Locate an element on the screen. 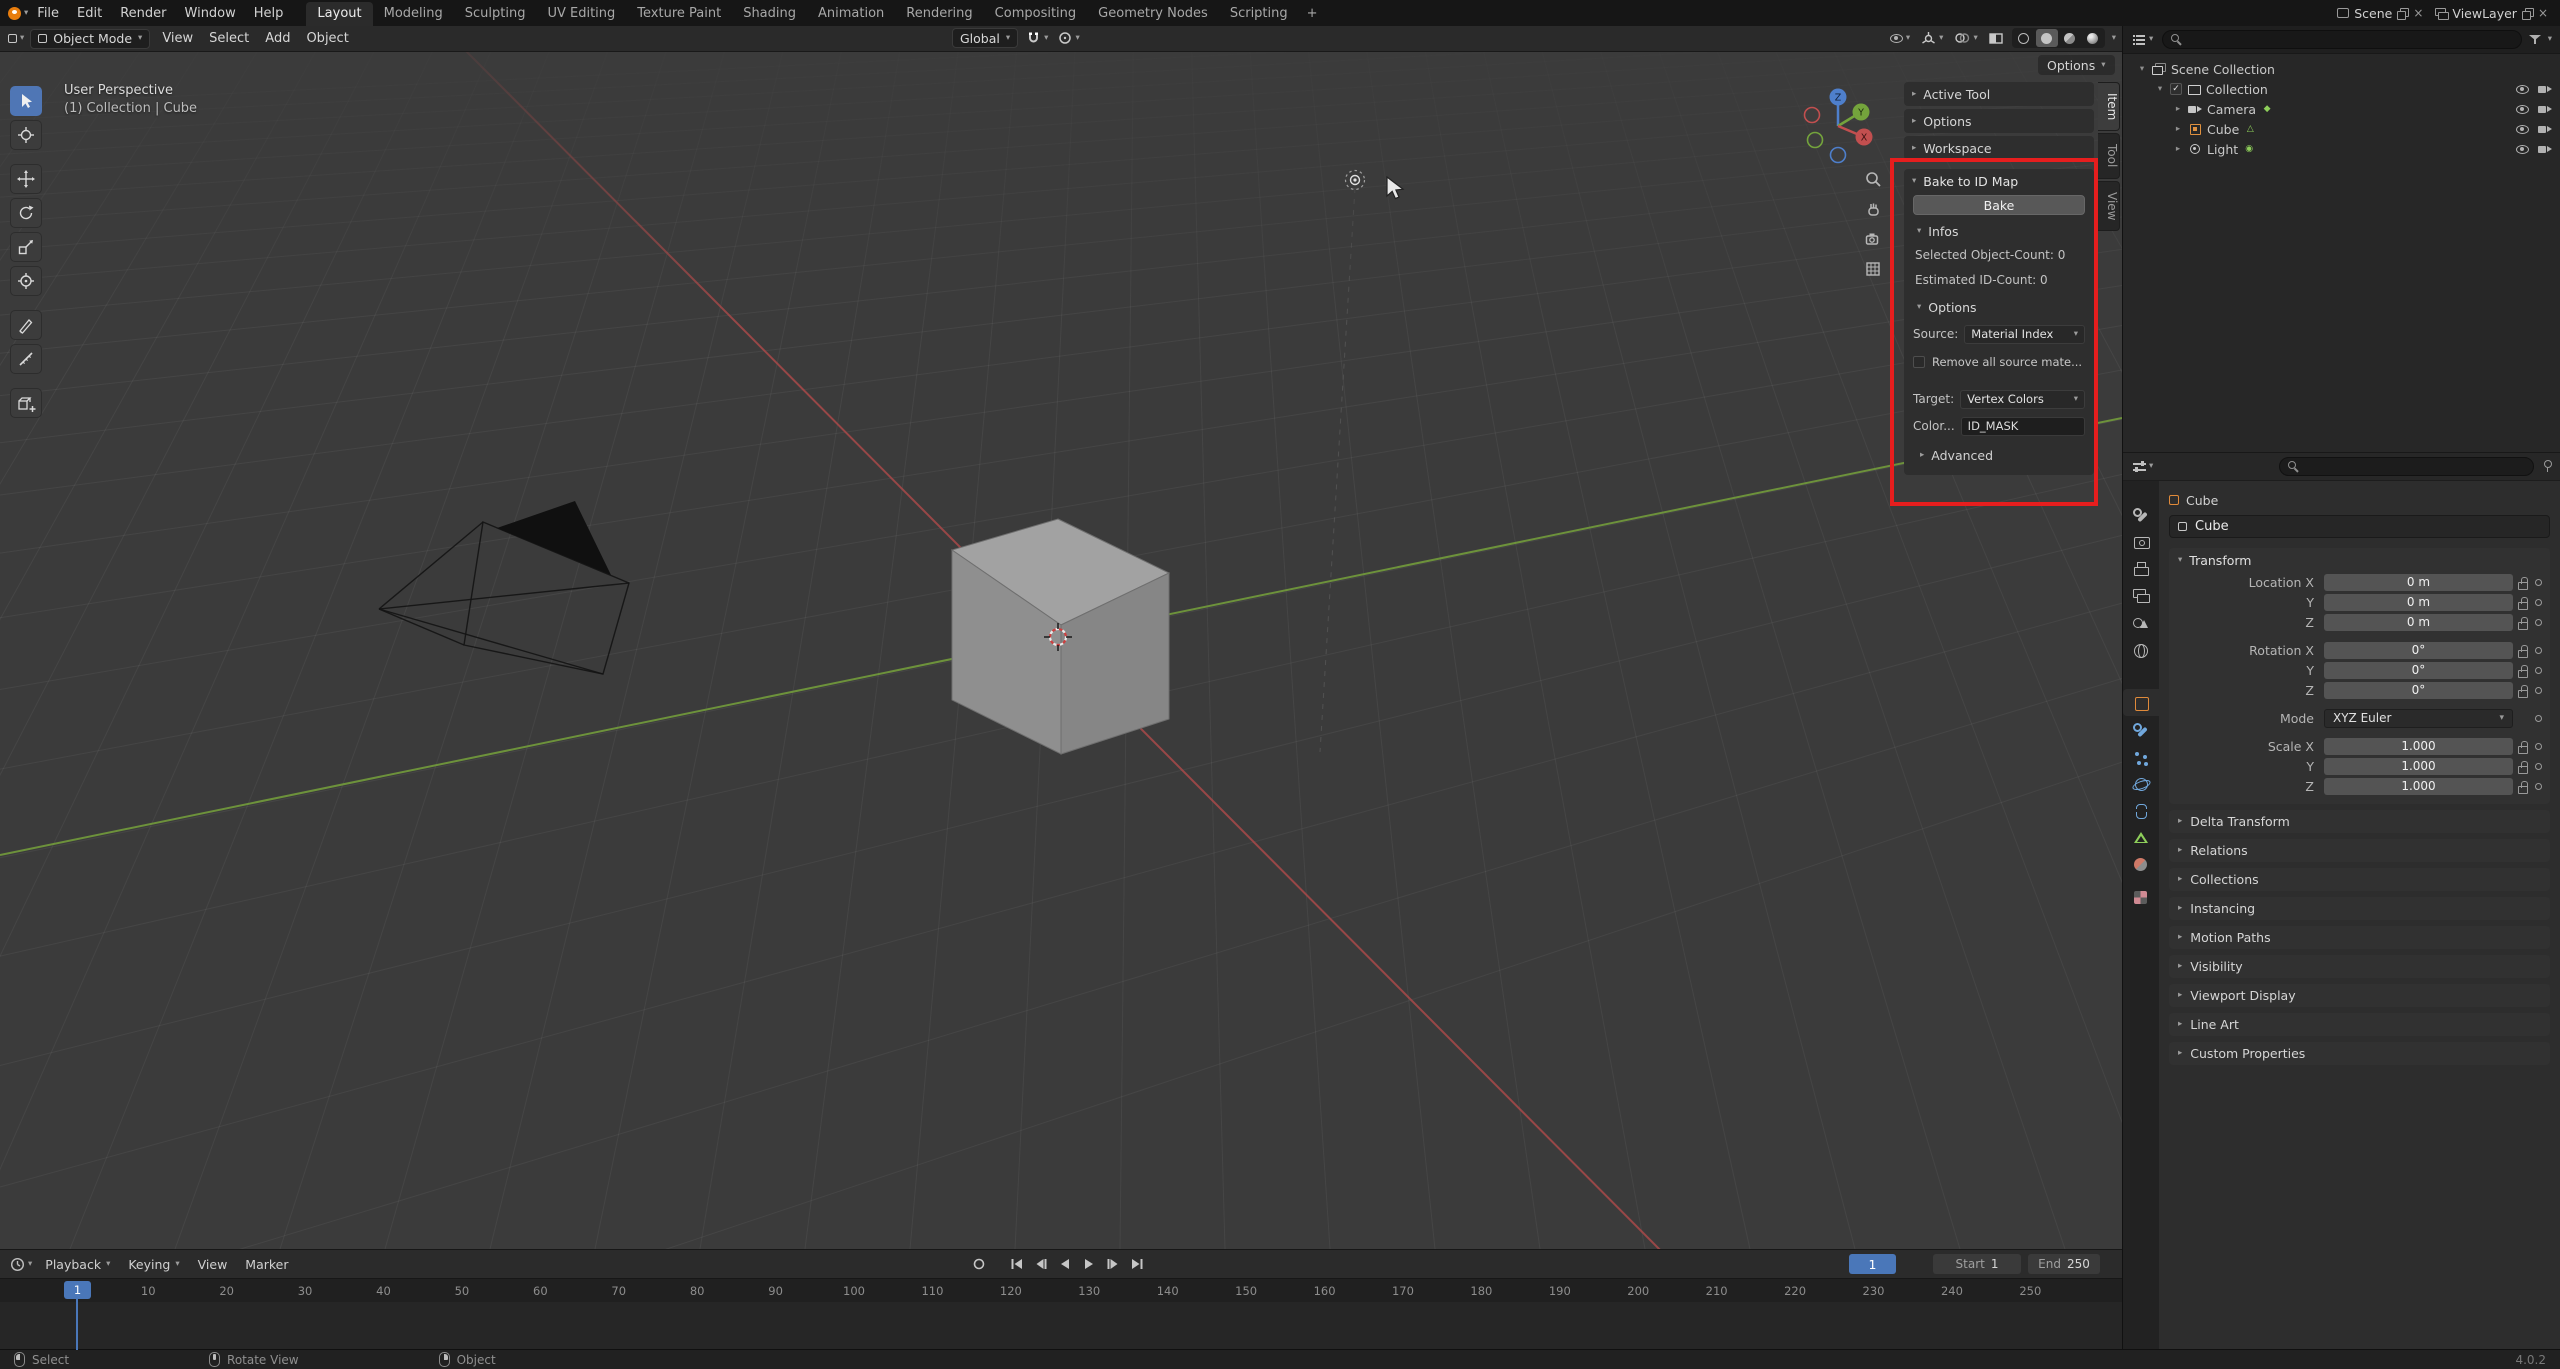 The width and height of the screenshot is (2560, 1369). disclosure-triangle-icon: ▸ is located at coordinates (2178, 129).